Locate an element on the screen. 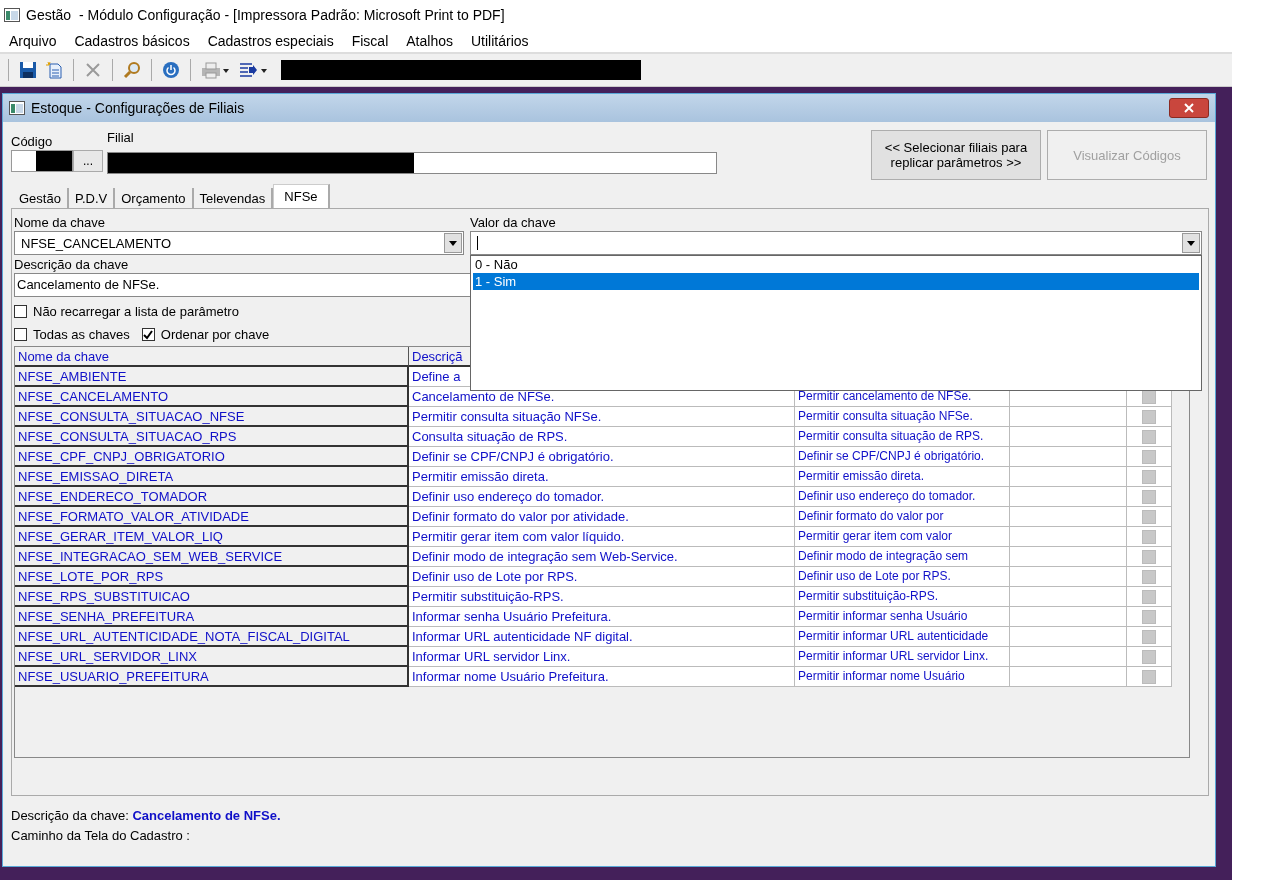 This screenshot has height=880, width=1280. menu-item: Cadastros básicos is located at coordinates (132, 41).